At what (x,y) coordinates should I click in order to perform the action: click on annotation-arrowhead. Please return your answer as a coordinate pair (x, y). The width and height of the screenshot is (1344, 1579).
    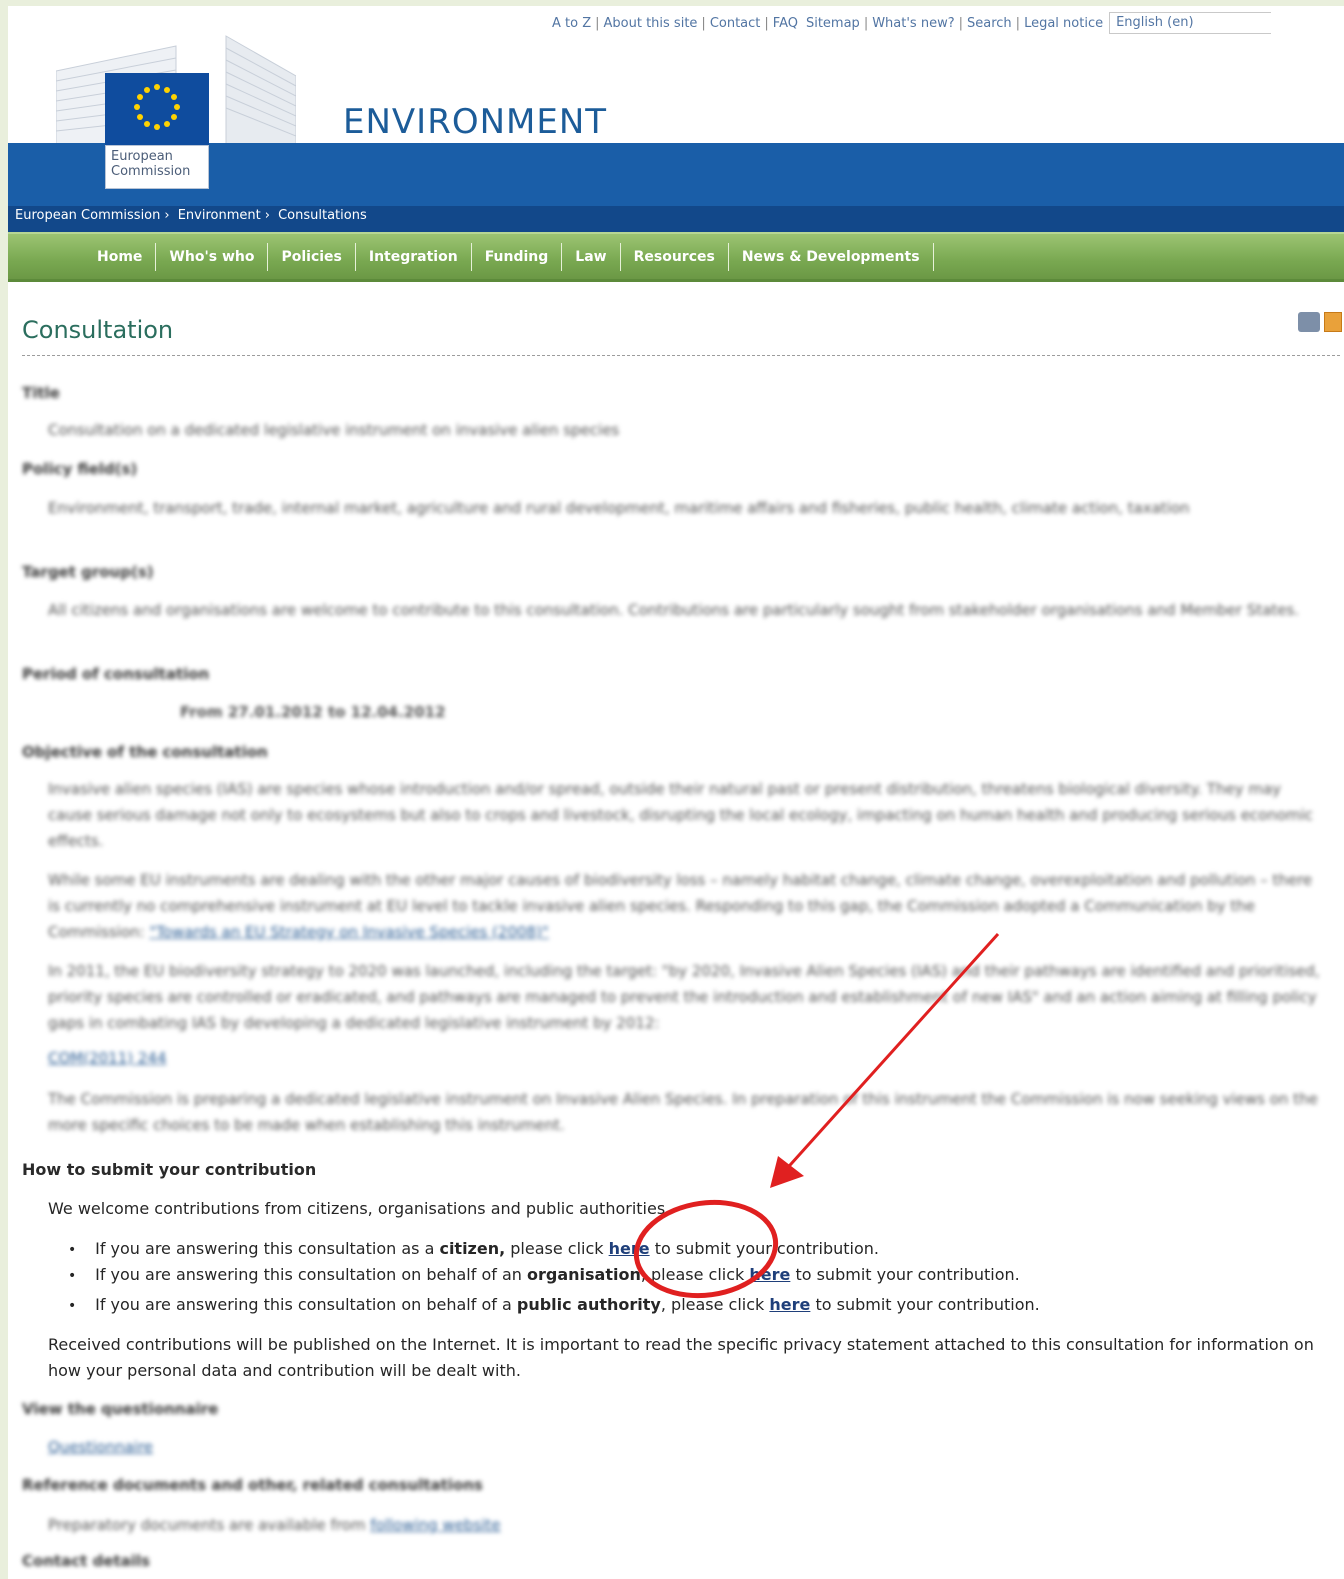
    Looking at the image, I should click on (787, 1172).